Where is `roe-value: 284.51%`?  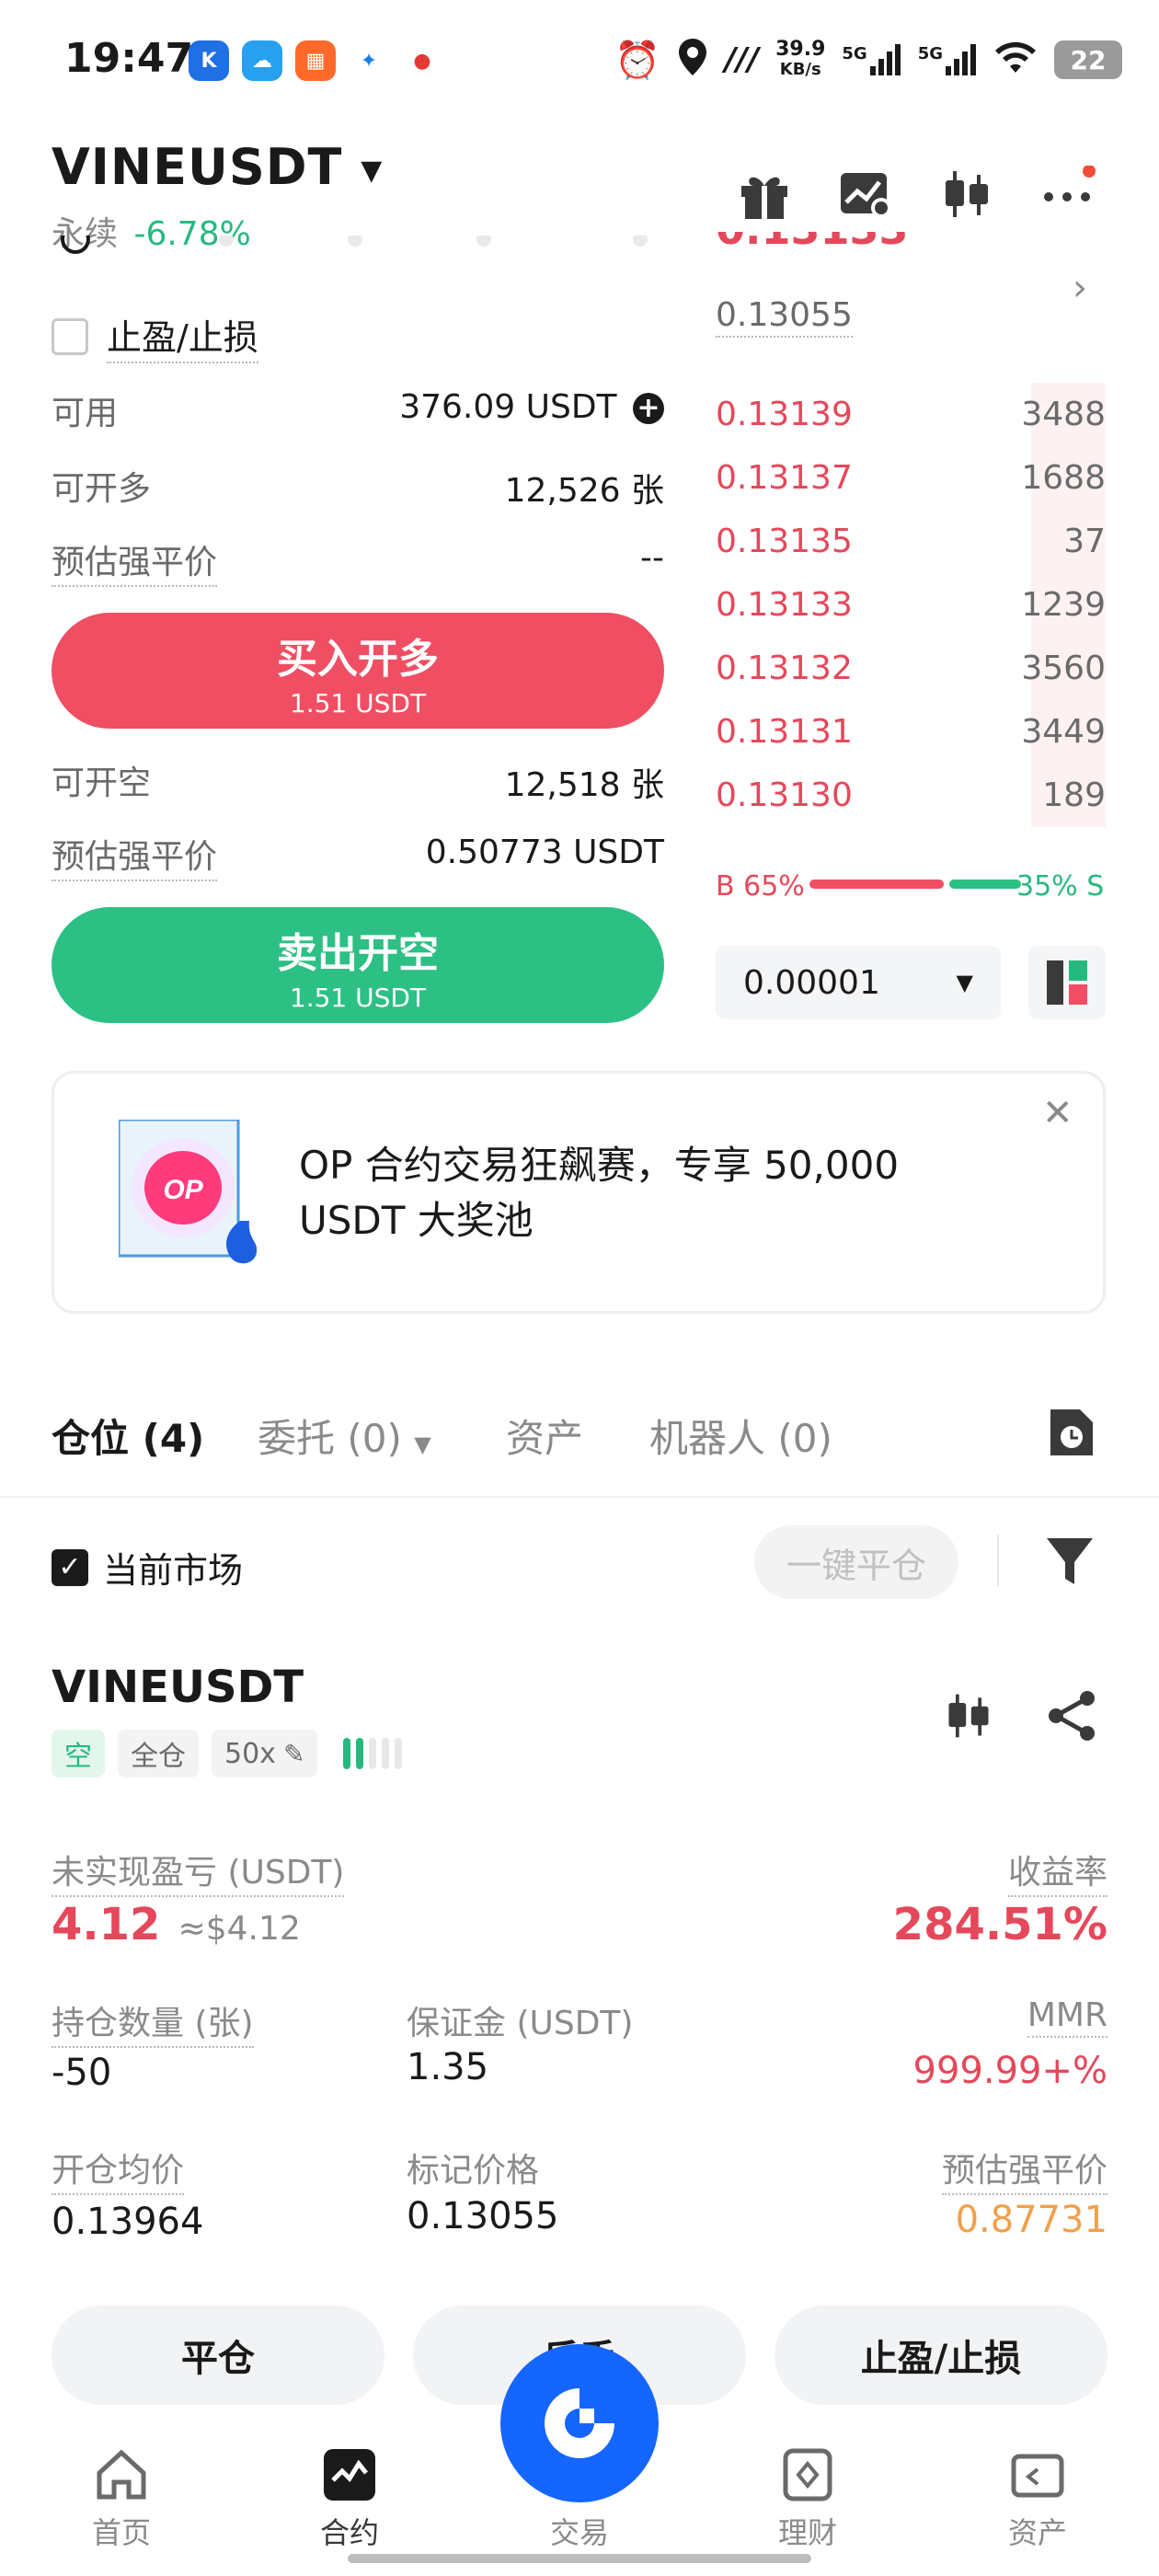 roe-value: 284.51% is located at coordinates (999, 1924).